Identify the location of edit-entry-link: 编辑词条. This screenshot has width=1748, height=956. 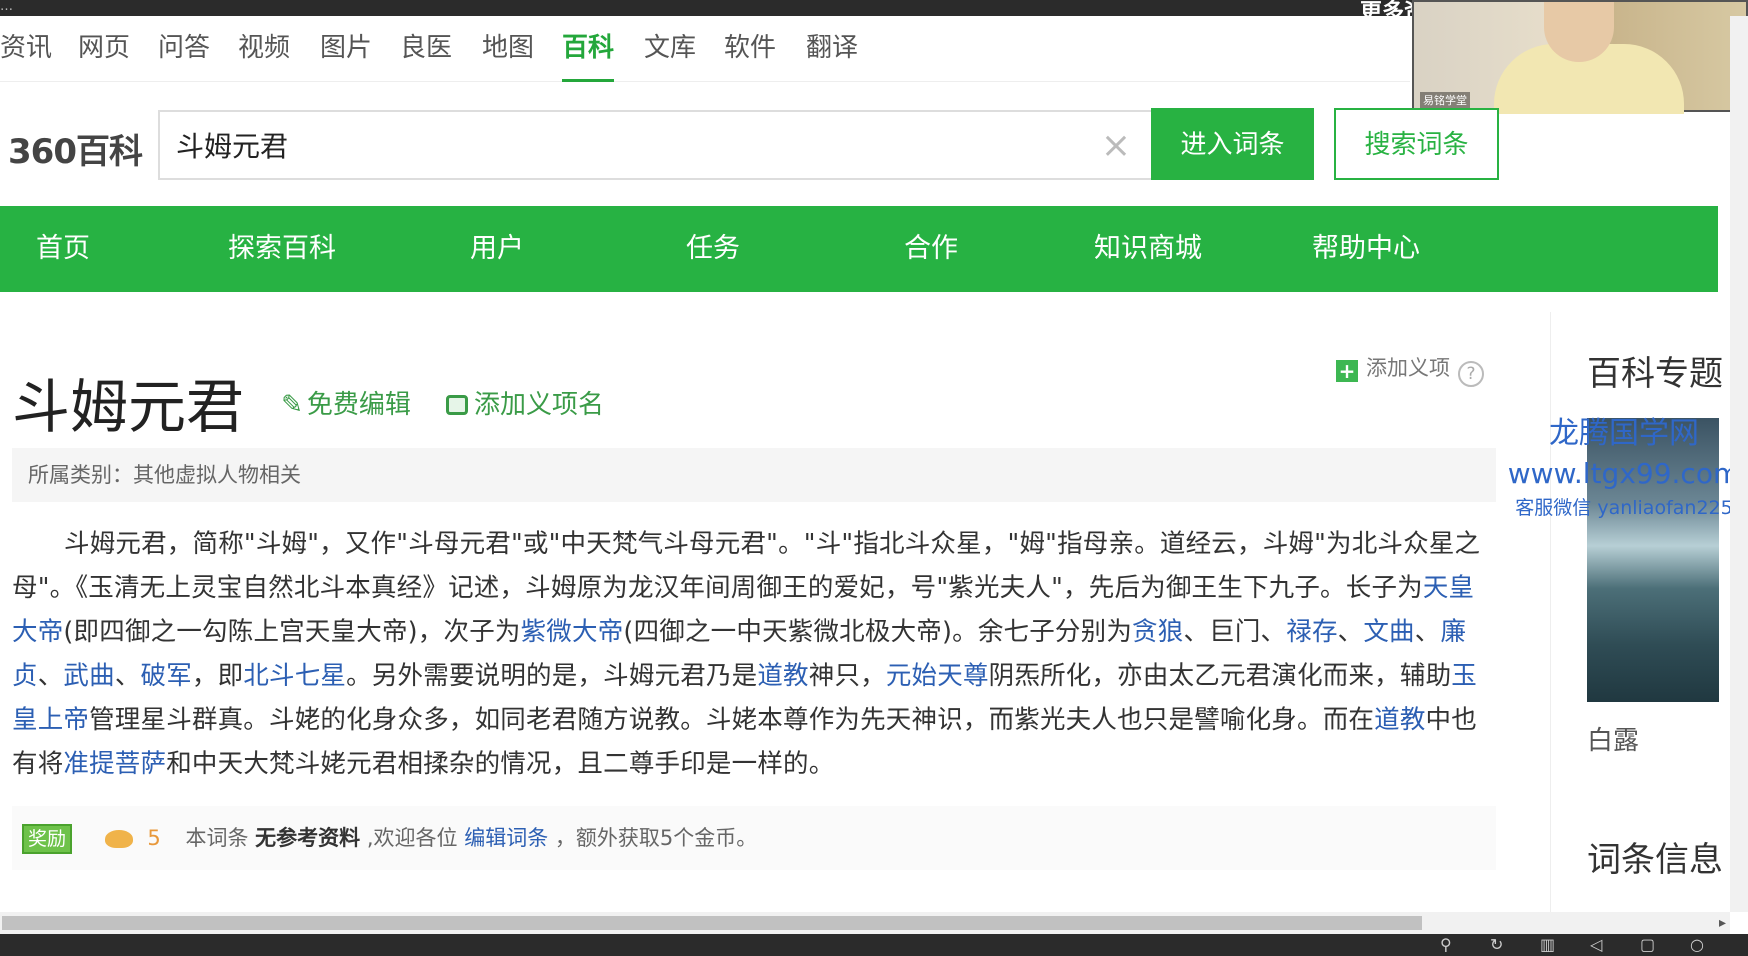
(506, 838).